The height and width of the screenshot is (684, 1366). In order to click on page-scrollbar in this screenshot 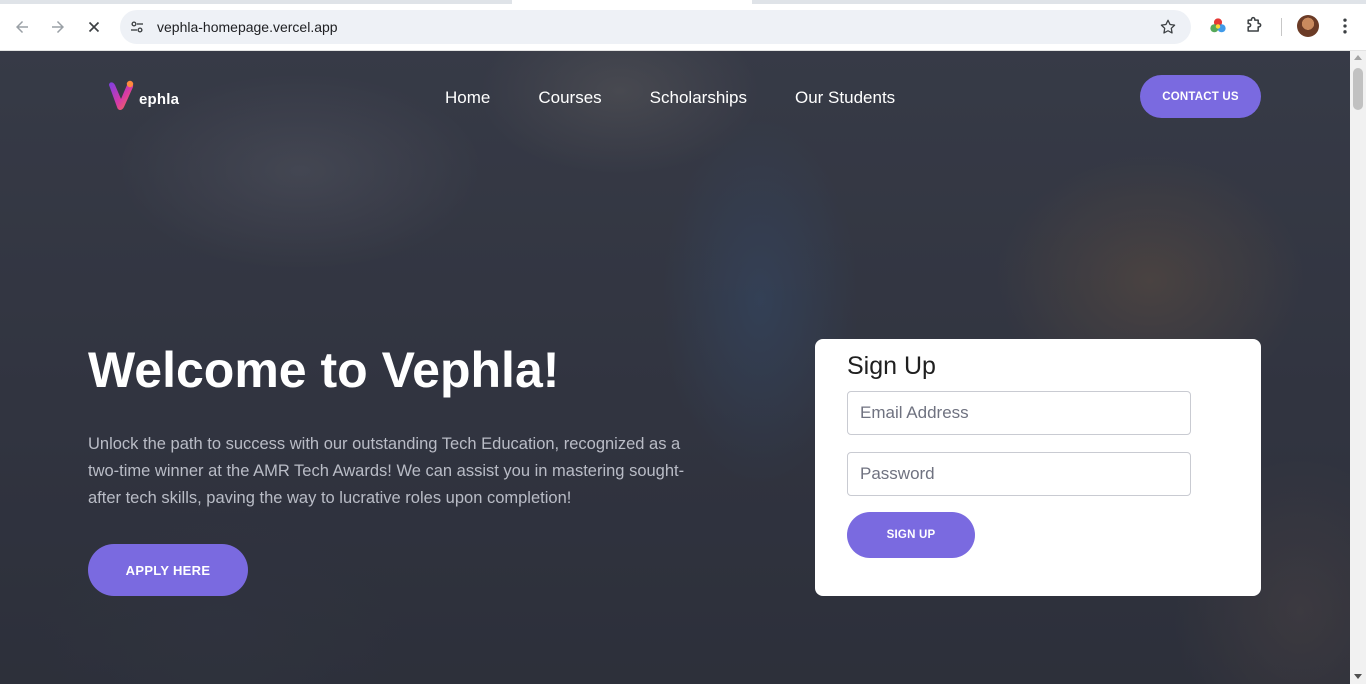, I will do `click(1358, 367)`.